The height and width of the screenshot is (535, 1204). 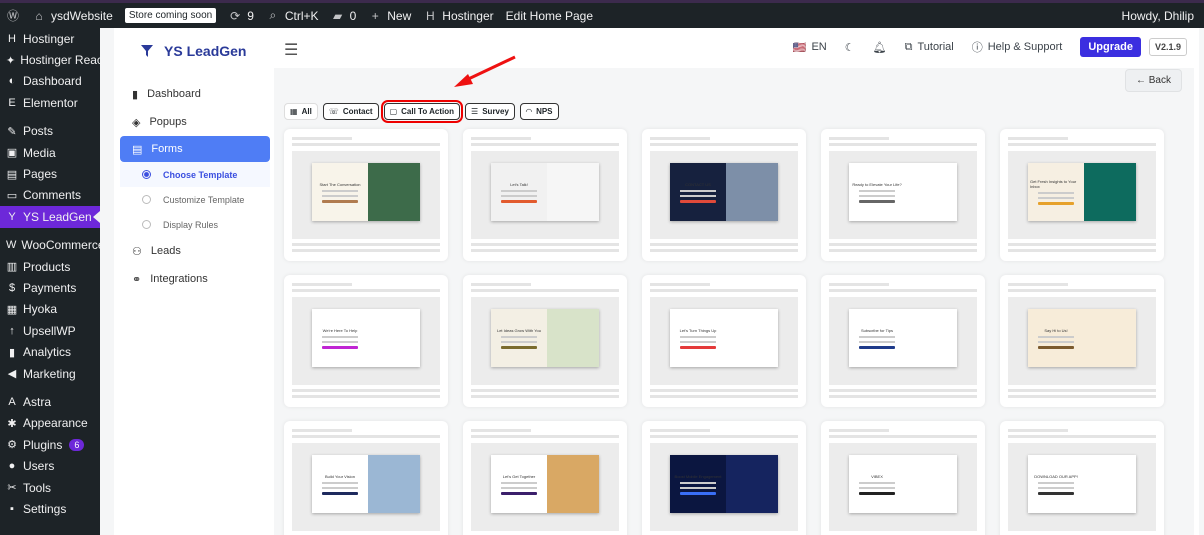 What do you see at coordinates (195, 279) in the screenshot?
I see `nav-integrations: ⚭ Integrations` at bounding box center [195, 279].